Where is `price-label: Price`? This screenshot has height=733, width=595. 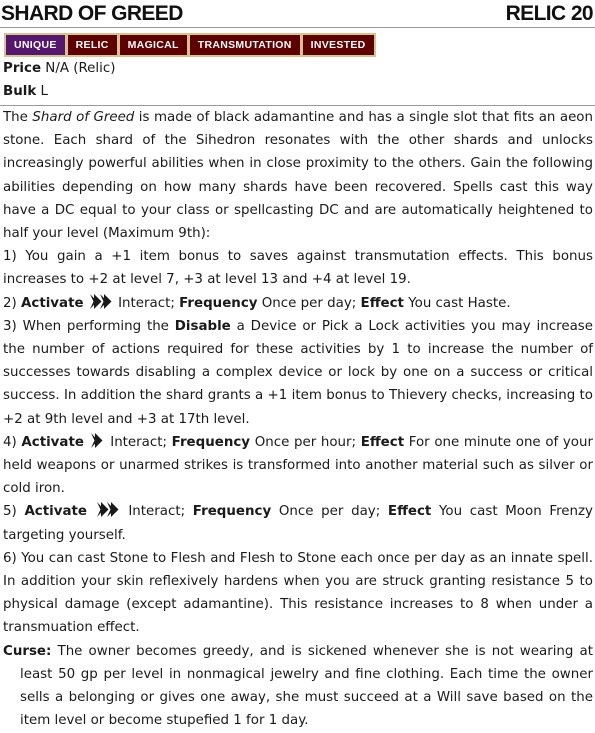
price-label: Price is located at coordinates (22, 68).